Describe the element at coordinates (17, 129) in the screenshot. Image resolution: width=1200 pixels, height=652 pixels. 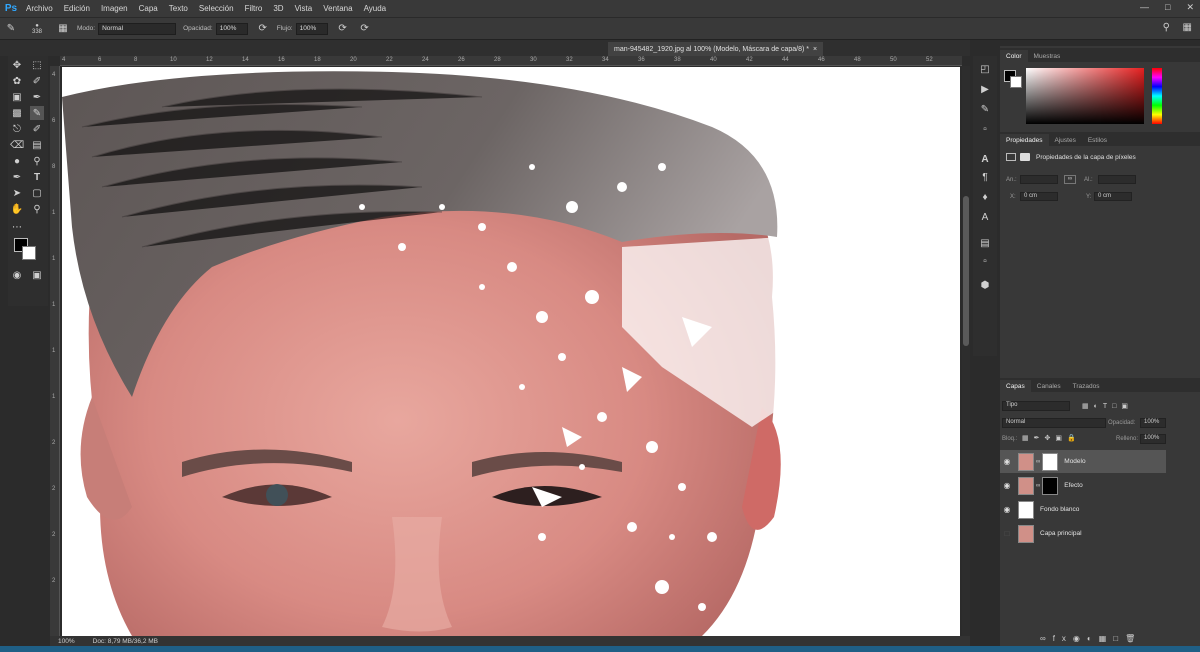
I see `stamp-tool-icon: ⎋` at that location.